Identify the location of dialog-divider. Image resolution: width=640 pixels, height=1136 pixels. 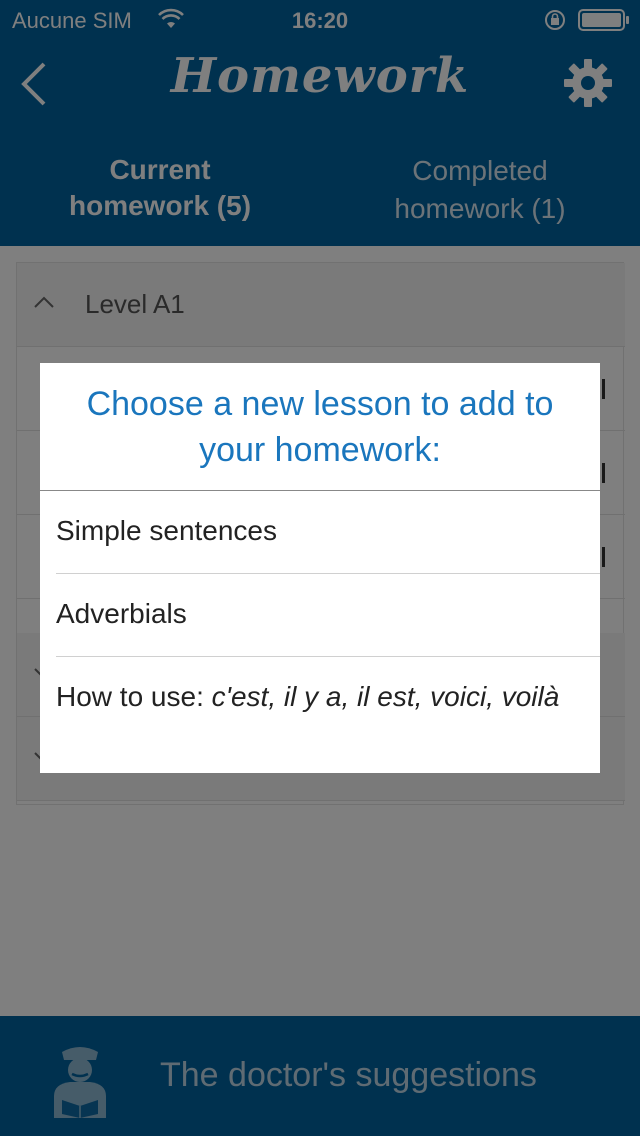
(320, 490).